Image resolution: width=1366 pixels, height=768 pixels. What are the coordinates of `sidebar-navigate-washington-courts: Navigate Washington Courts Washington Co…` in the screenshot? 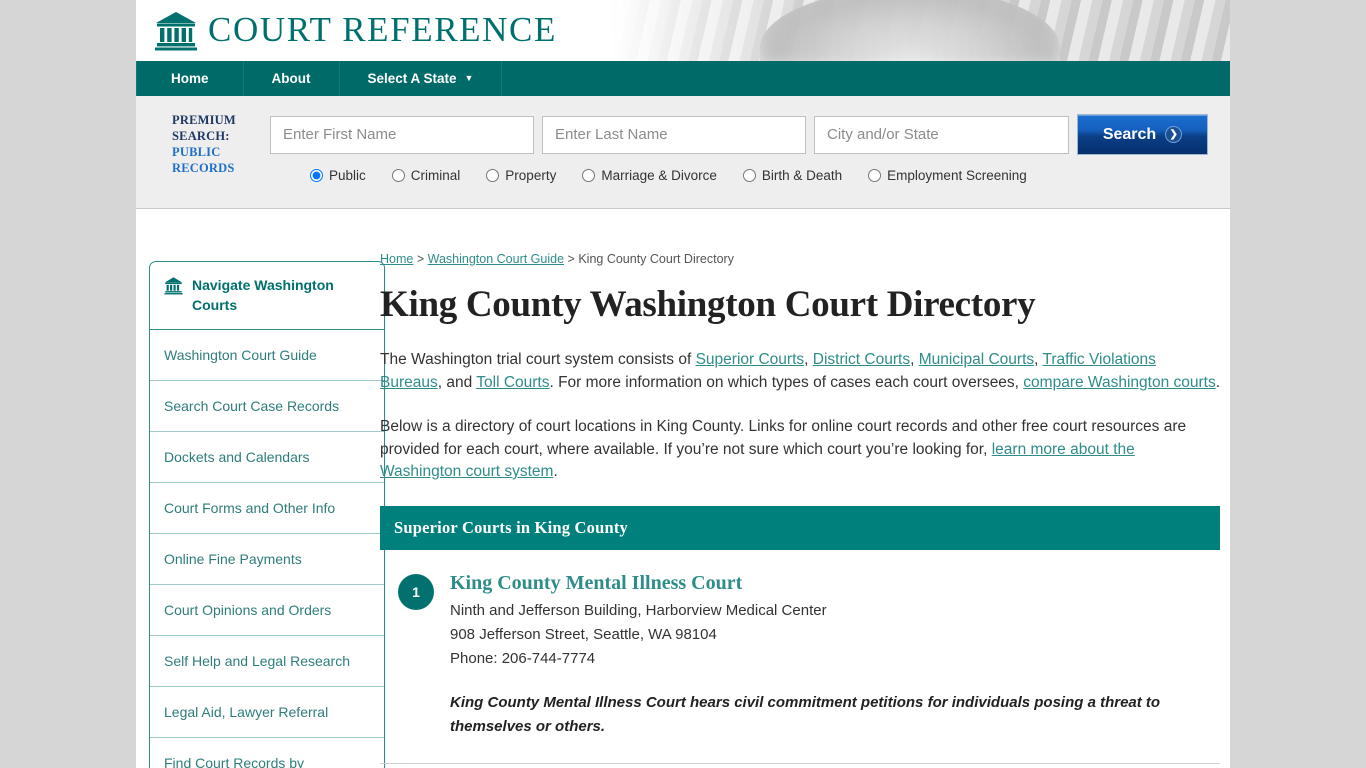 It's located at (267, 514).